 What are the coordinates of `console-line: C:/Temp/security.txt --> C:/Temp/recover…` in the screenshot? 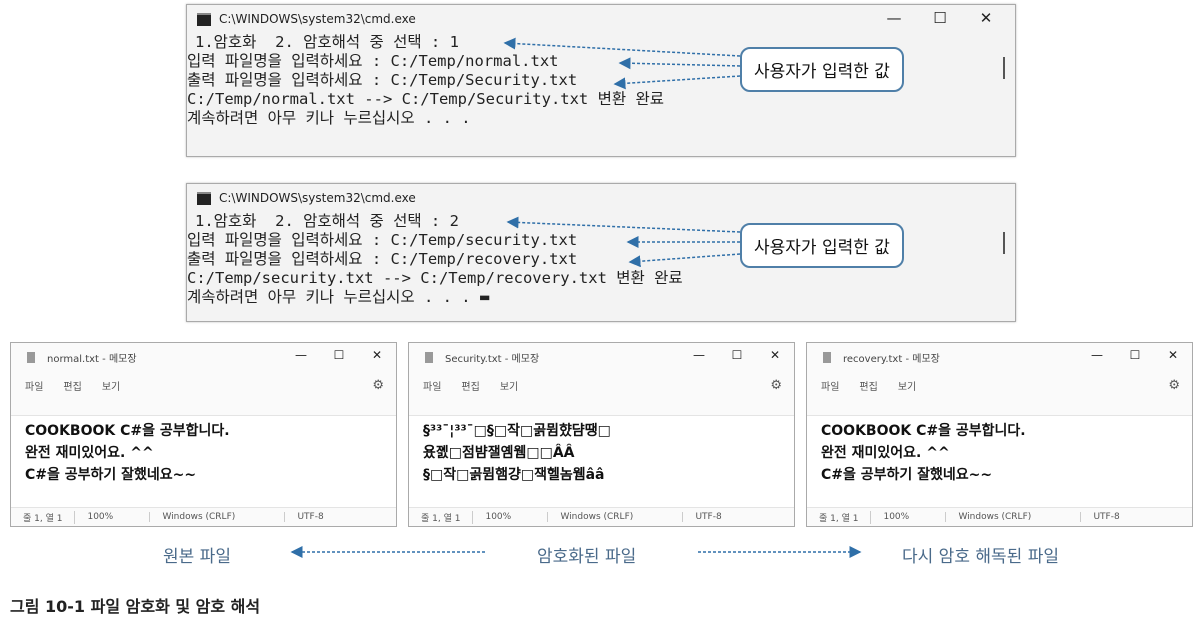 It's located at (435, 278).